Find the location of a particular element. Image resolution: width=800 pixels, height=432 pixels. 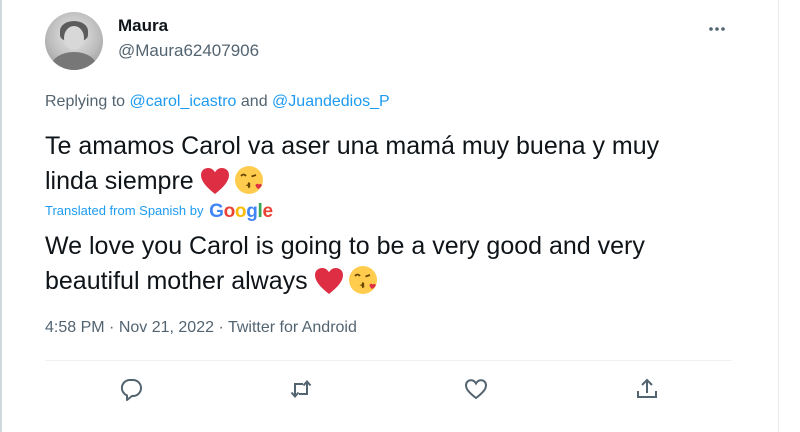

reply-icon is located at coordinates (131, 389).